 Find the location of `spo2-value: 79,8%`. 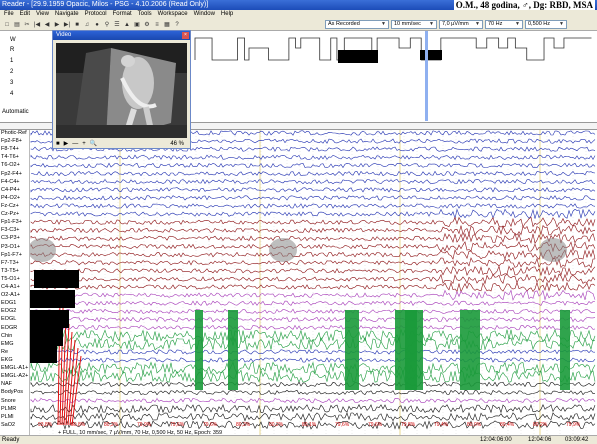

spo2-value: 79,8% is located at coordinates (408, 425).